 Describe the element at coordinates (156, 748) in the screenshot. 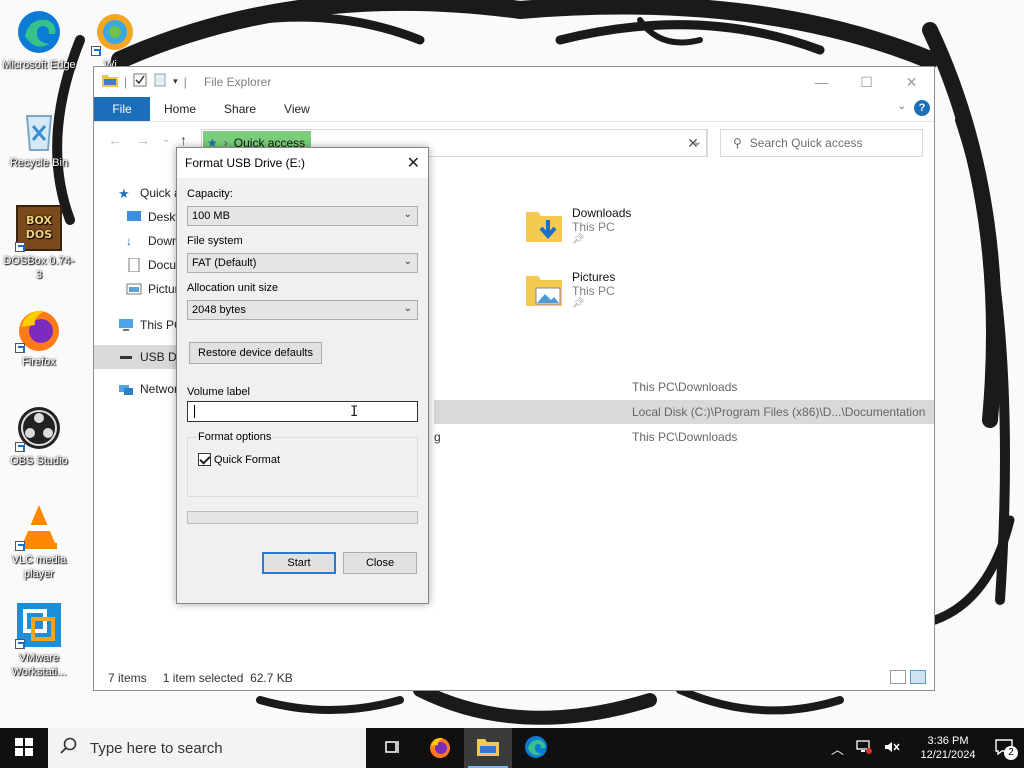

I see `taskbar-search-placeholder: Type here to search` at that location.